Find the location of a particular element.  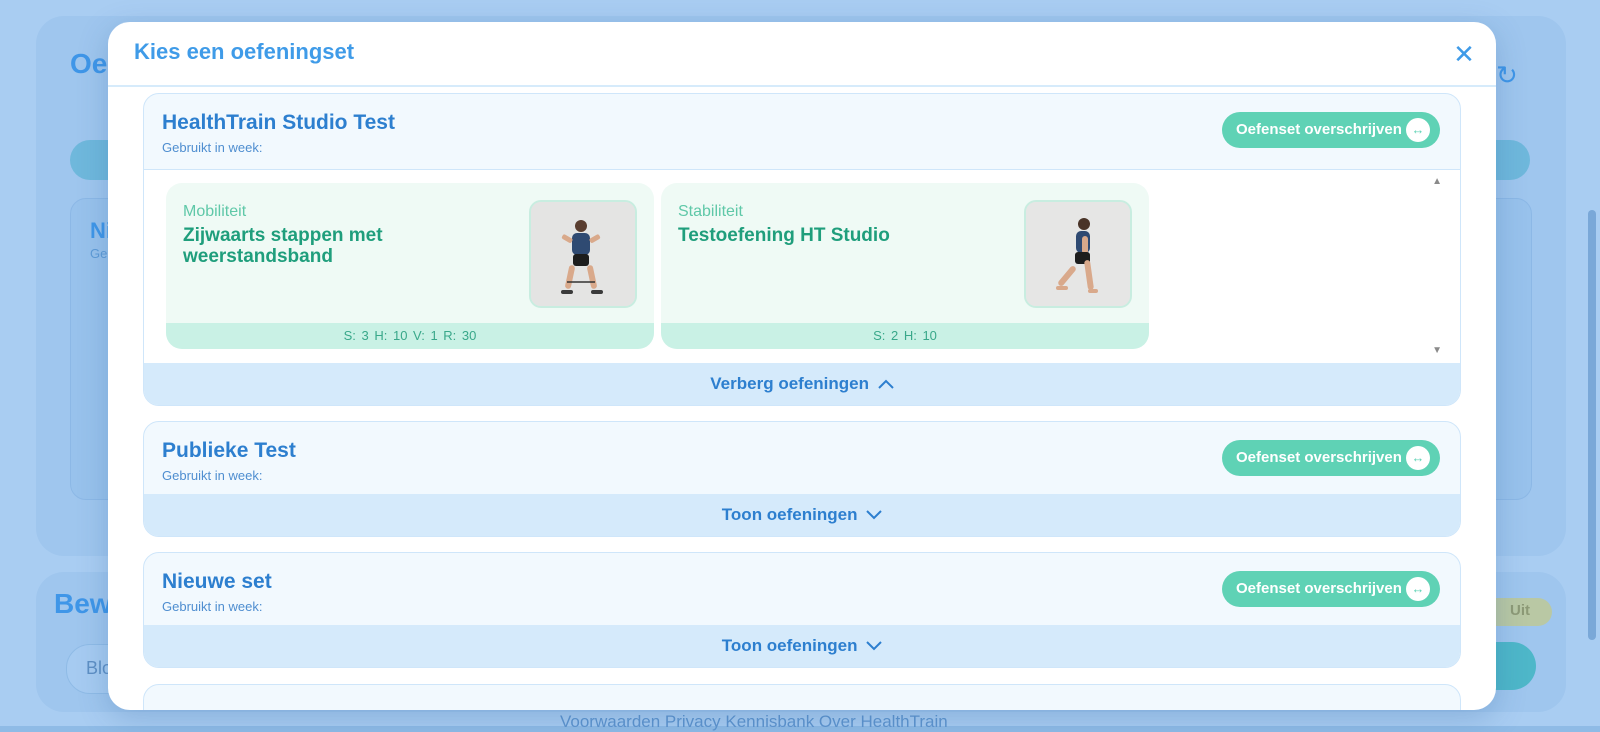

person-squat-icon is located at coordinates (583, 254).